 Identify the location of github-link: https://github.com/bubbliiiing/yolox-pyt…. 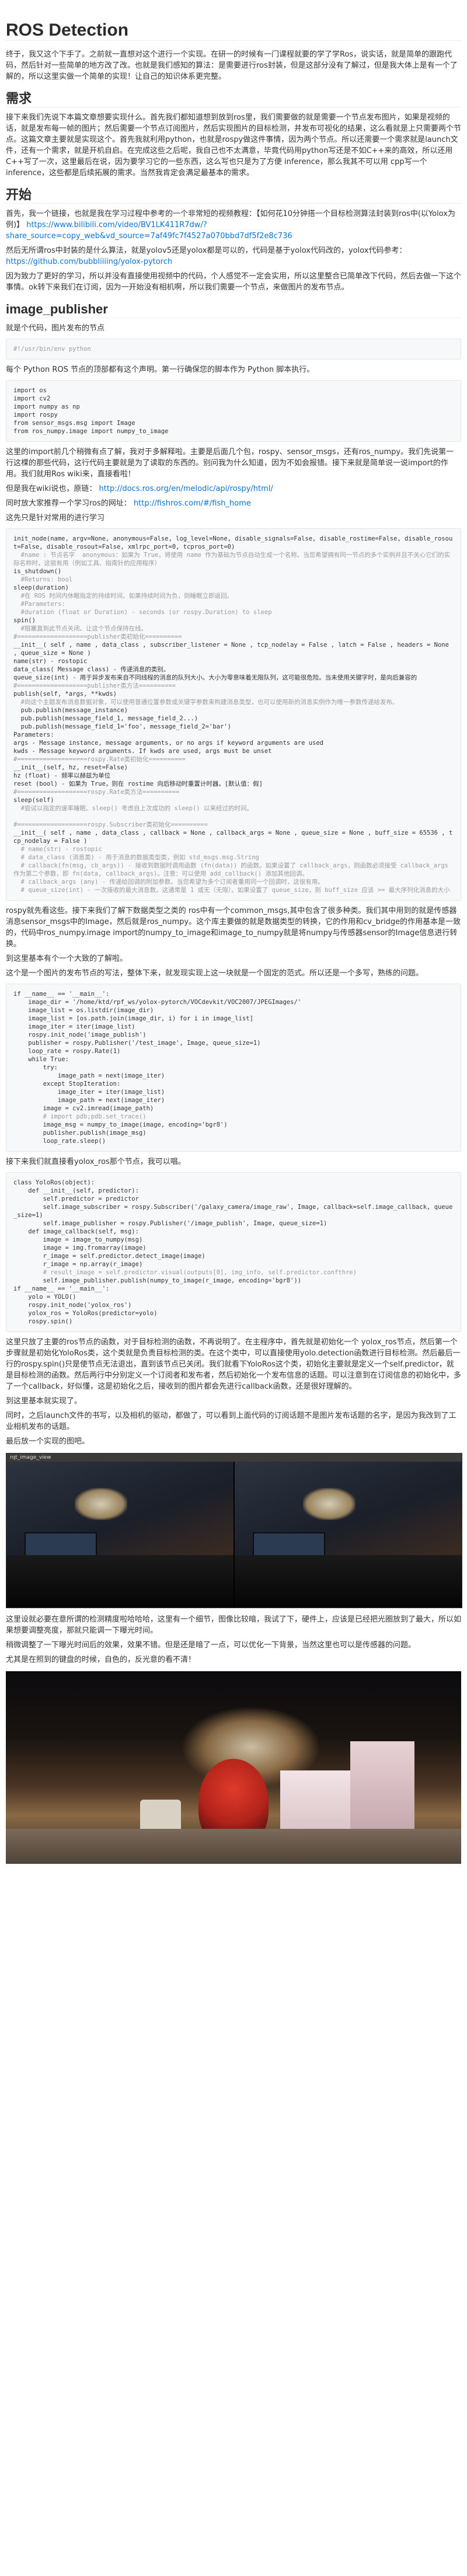
(89, 262).